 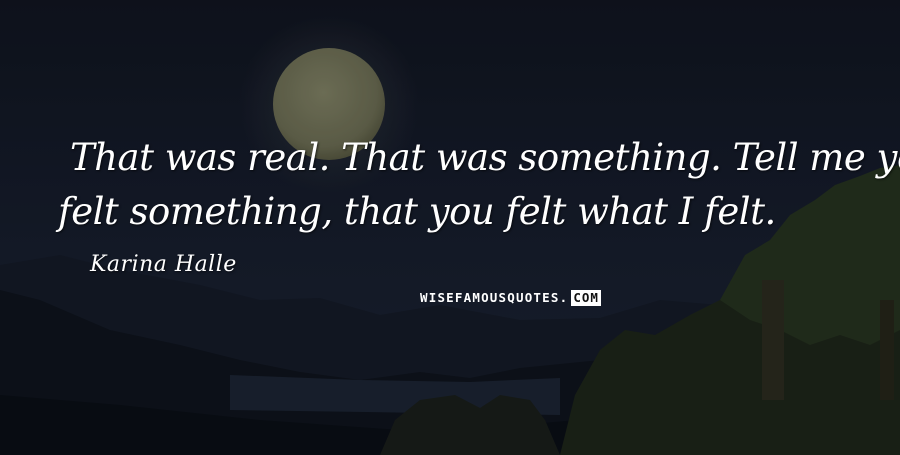 I want to click on watermark-domain: COM, so click(x=586, y=298).